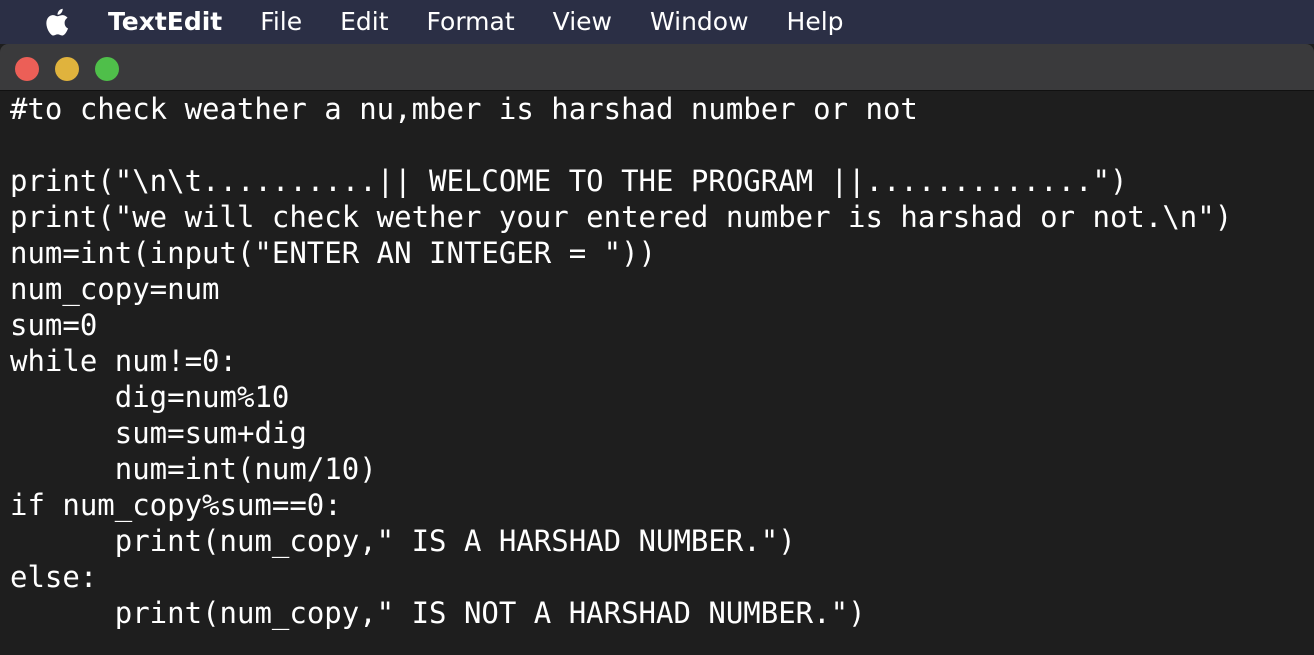 The width and height of the screenshot is (1314, 655). Describe the element at coordinates (657, 145) in the screenshot. I see `text-line` at that location.